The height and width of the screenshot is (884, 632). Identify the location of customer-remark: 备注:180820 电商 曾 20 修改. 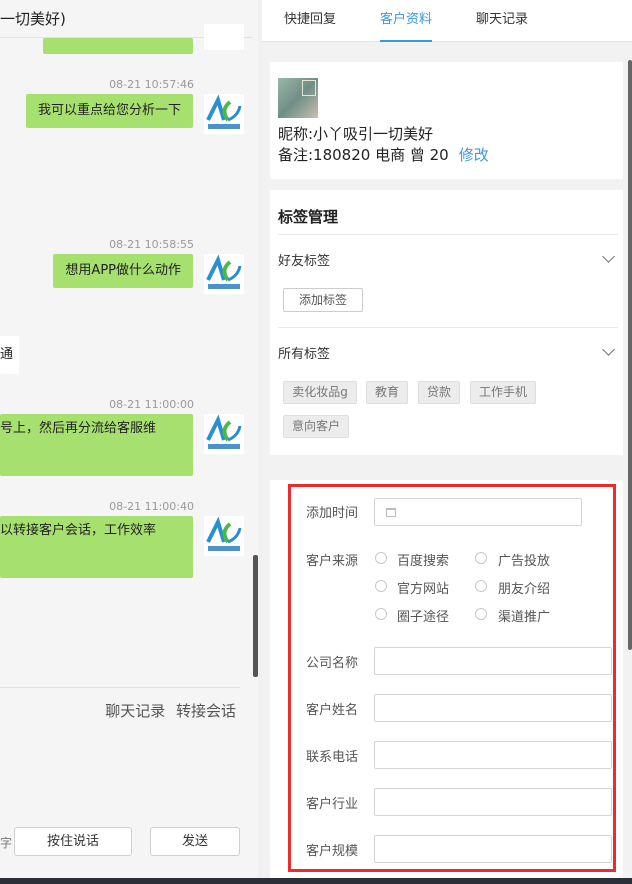
(383, 154).